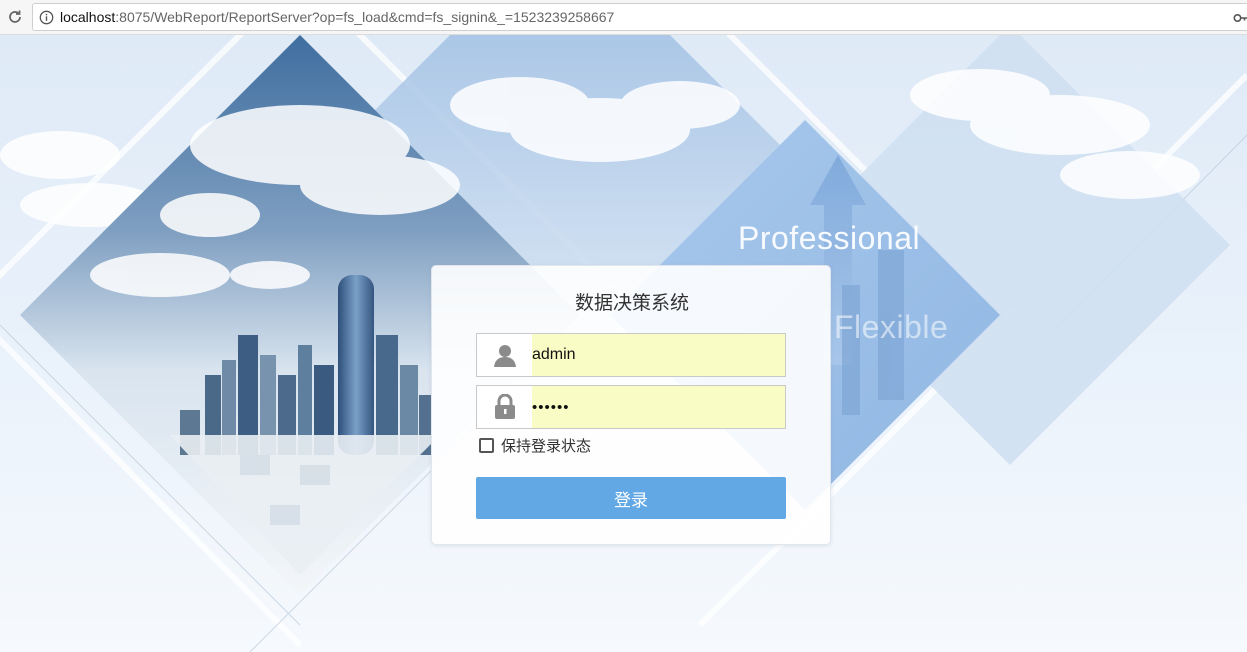 This screenshot has height=652, width=1247. Describe the element at coordinates (658, 355) in the screenshot. I see `username-input` at that location.